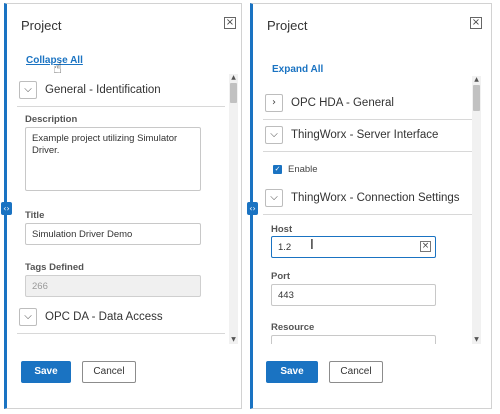 The image size is (500, 414). Describe the element at coordinates (103, 90) in the screenshot. I see `section-label: General - Identification` at that location.